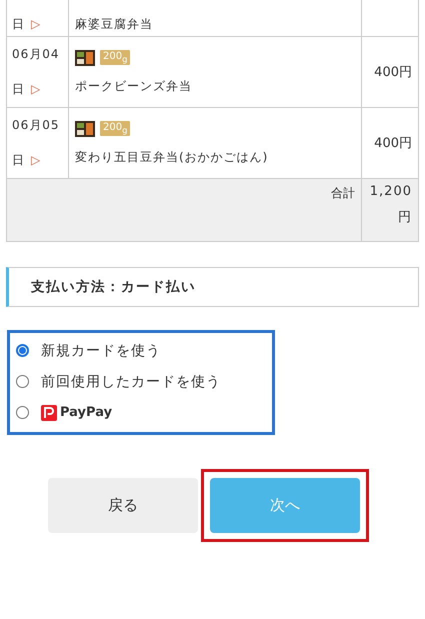 This screenshot has height=619, width=425. Describe the element at coordinates (49, 412) in the screenshot. I see `paypay-logo-icon` at that location.